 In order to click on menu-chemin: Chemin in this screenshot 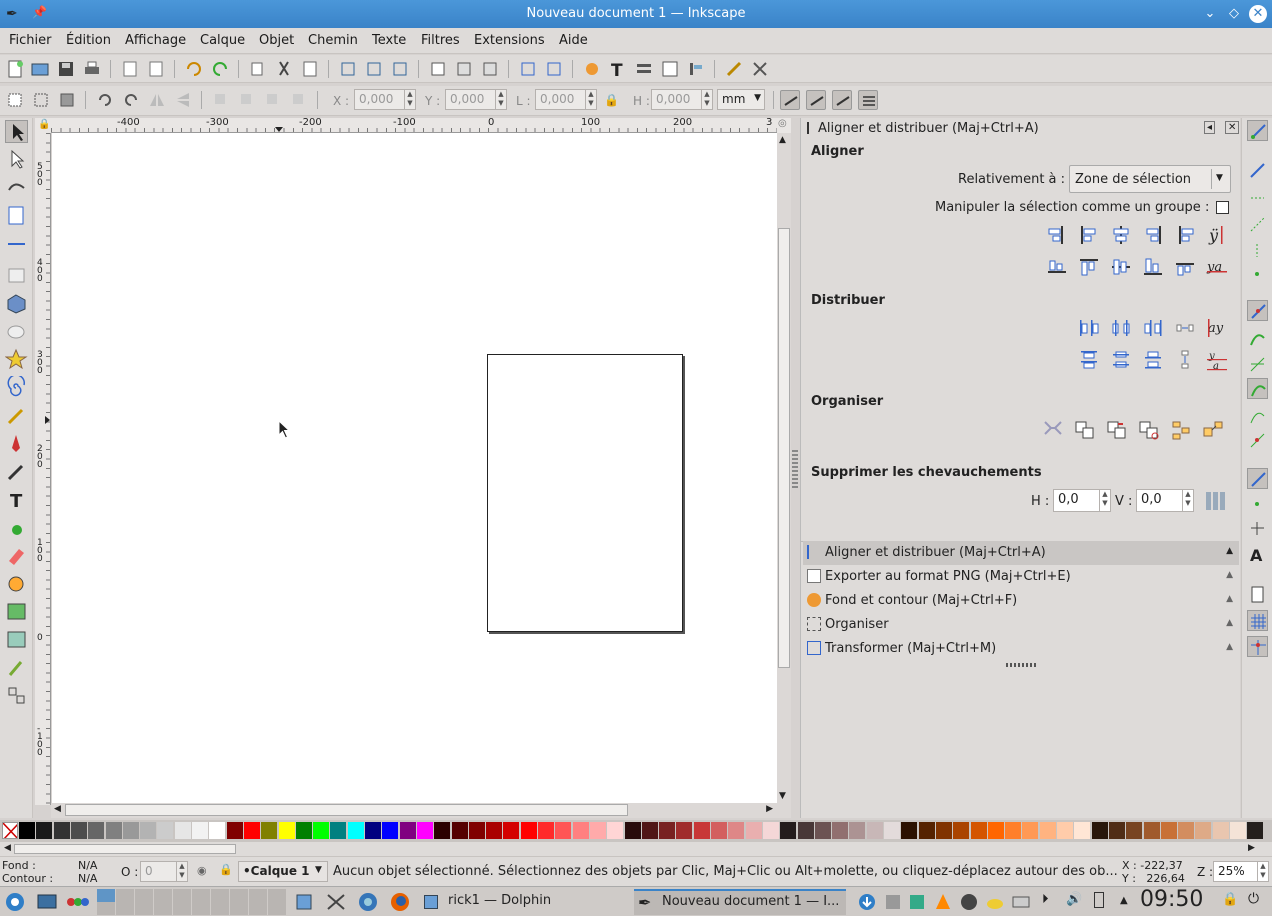, I will do `click(333, 40)`.